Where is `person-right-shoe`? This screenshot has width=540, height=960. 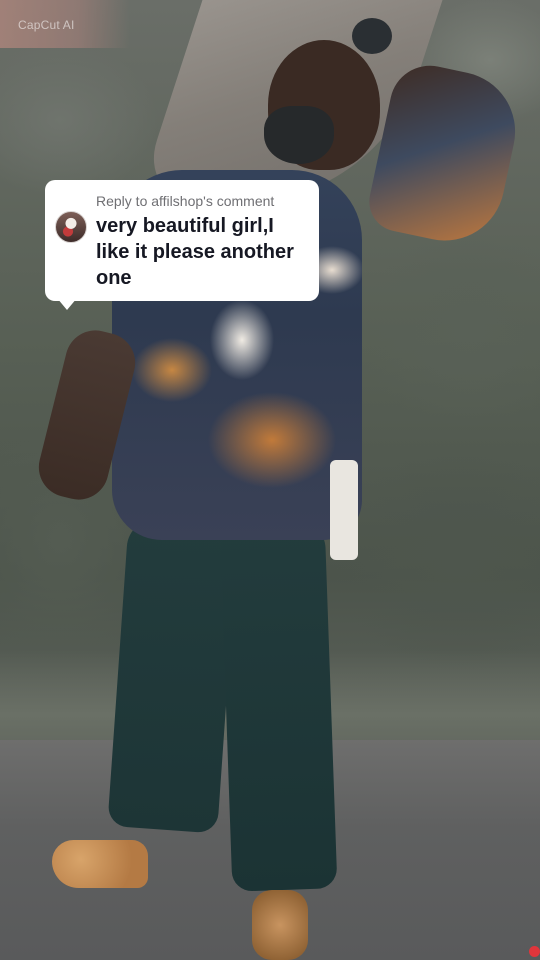
person-right-shoe is located at coordinates (280, 925).